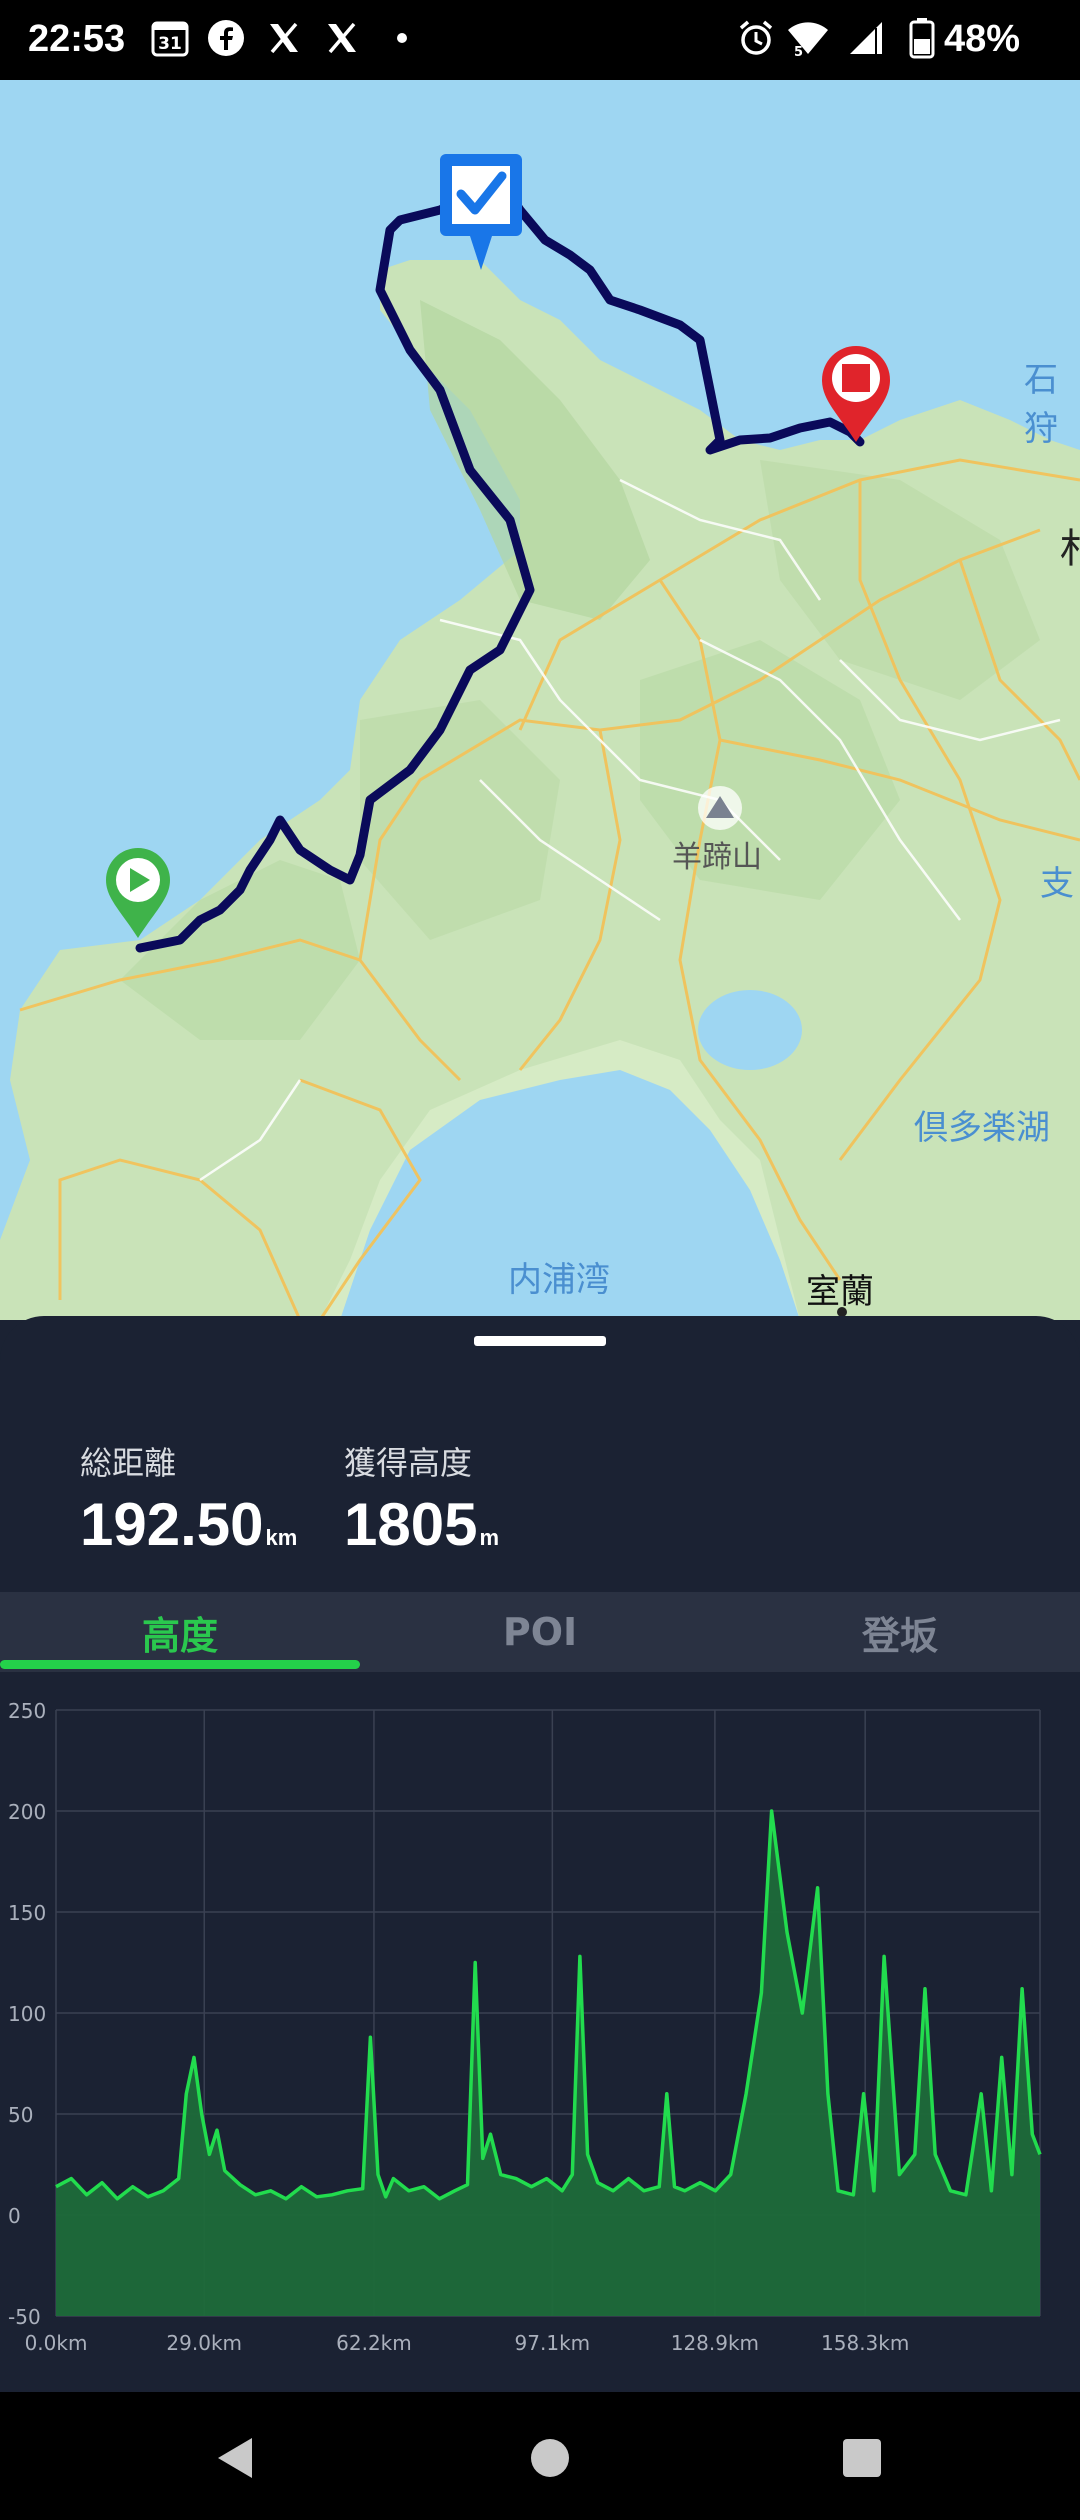 Image resolution: width=1080 pixels, height=2520 pixels. I want to click on distance-value: 192.50km, so click(188, 1524).